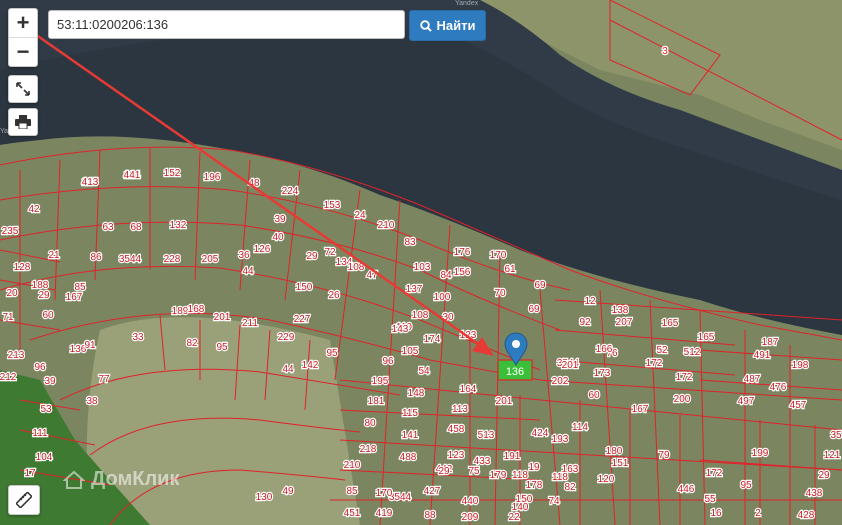  What do you see at coordinates (23, 23) in the screenshot?
I see `zoom-in-button: +` at bounding box center [23, 23].